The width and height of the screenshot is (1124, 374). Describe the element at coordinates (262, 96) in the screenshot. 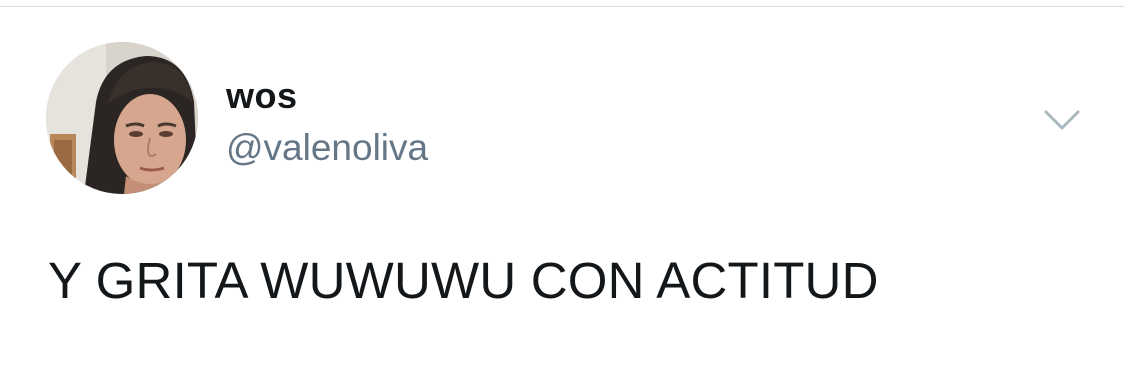

I see `author-display-name: wos` at that location.